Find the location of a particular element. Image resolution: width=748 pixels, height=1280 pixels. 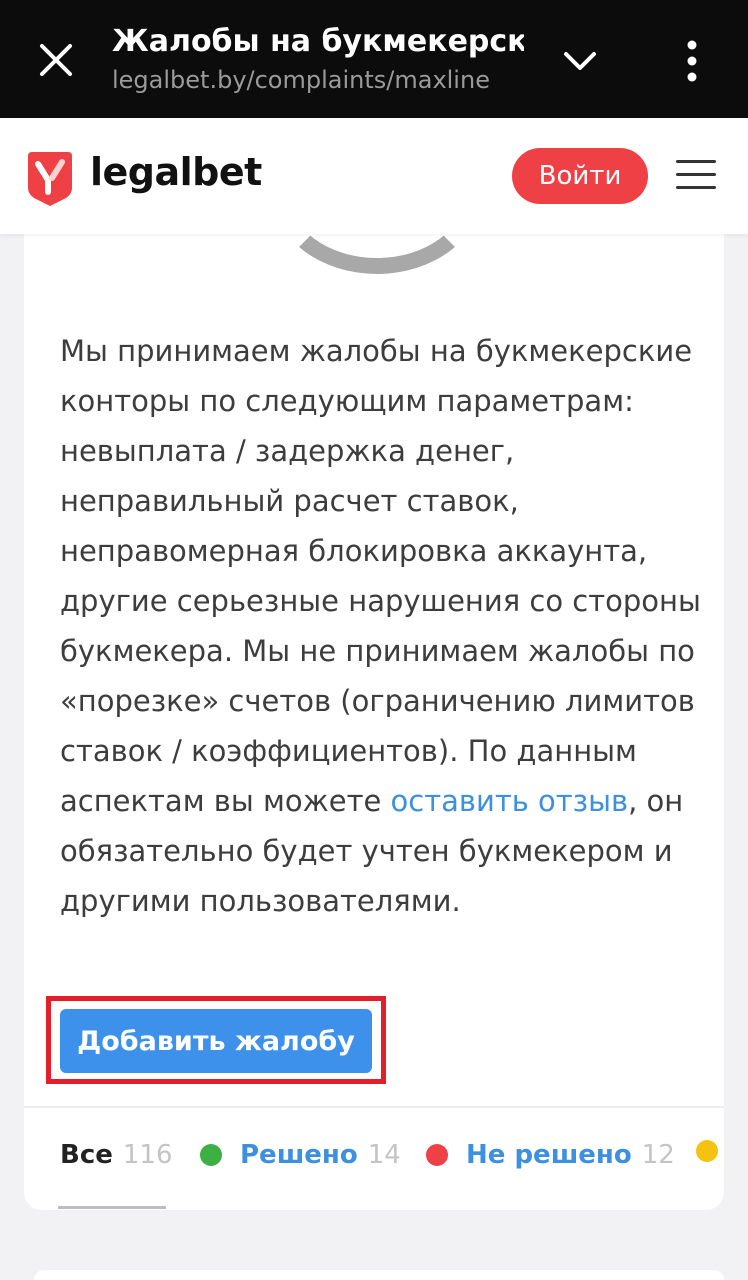

menu-icon is located at coordinates (696, 176).